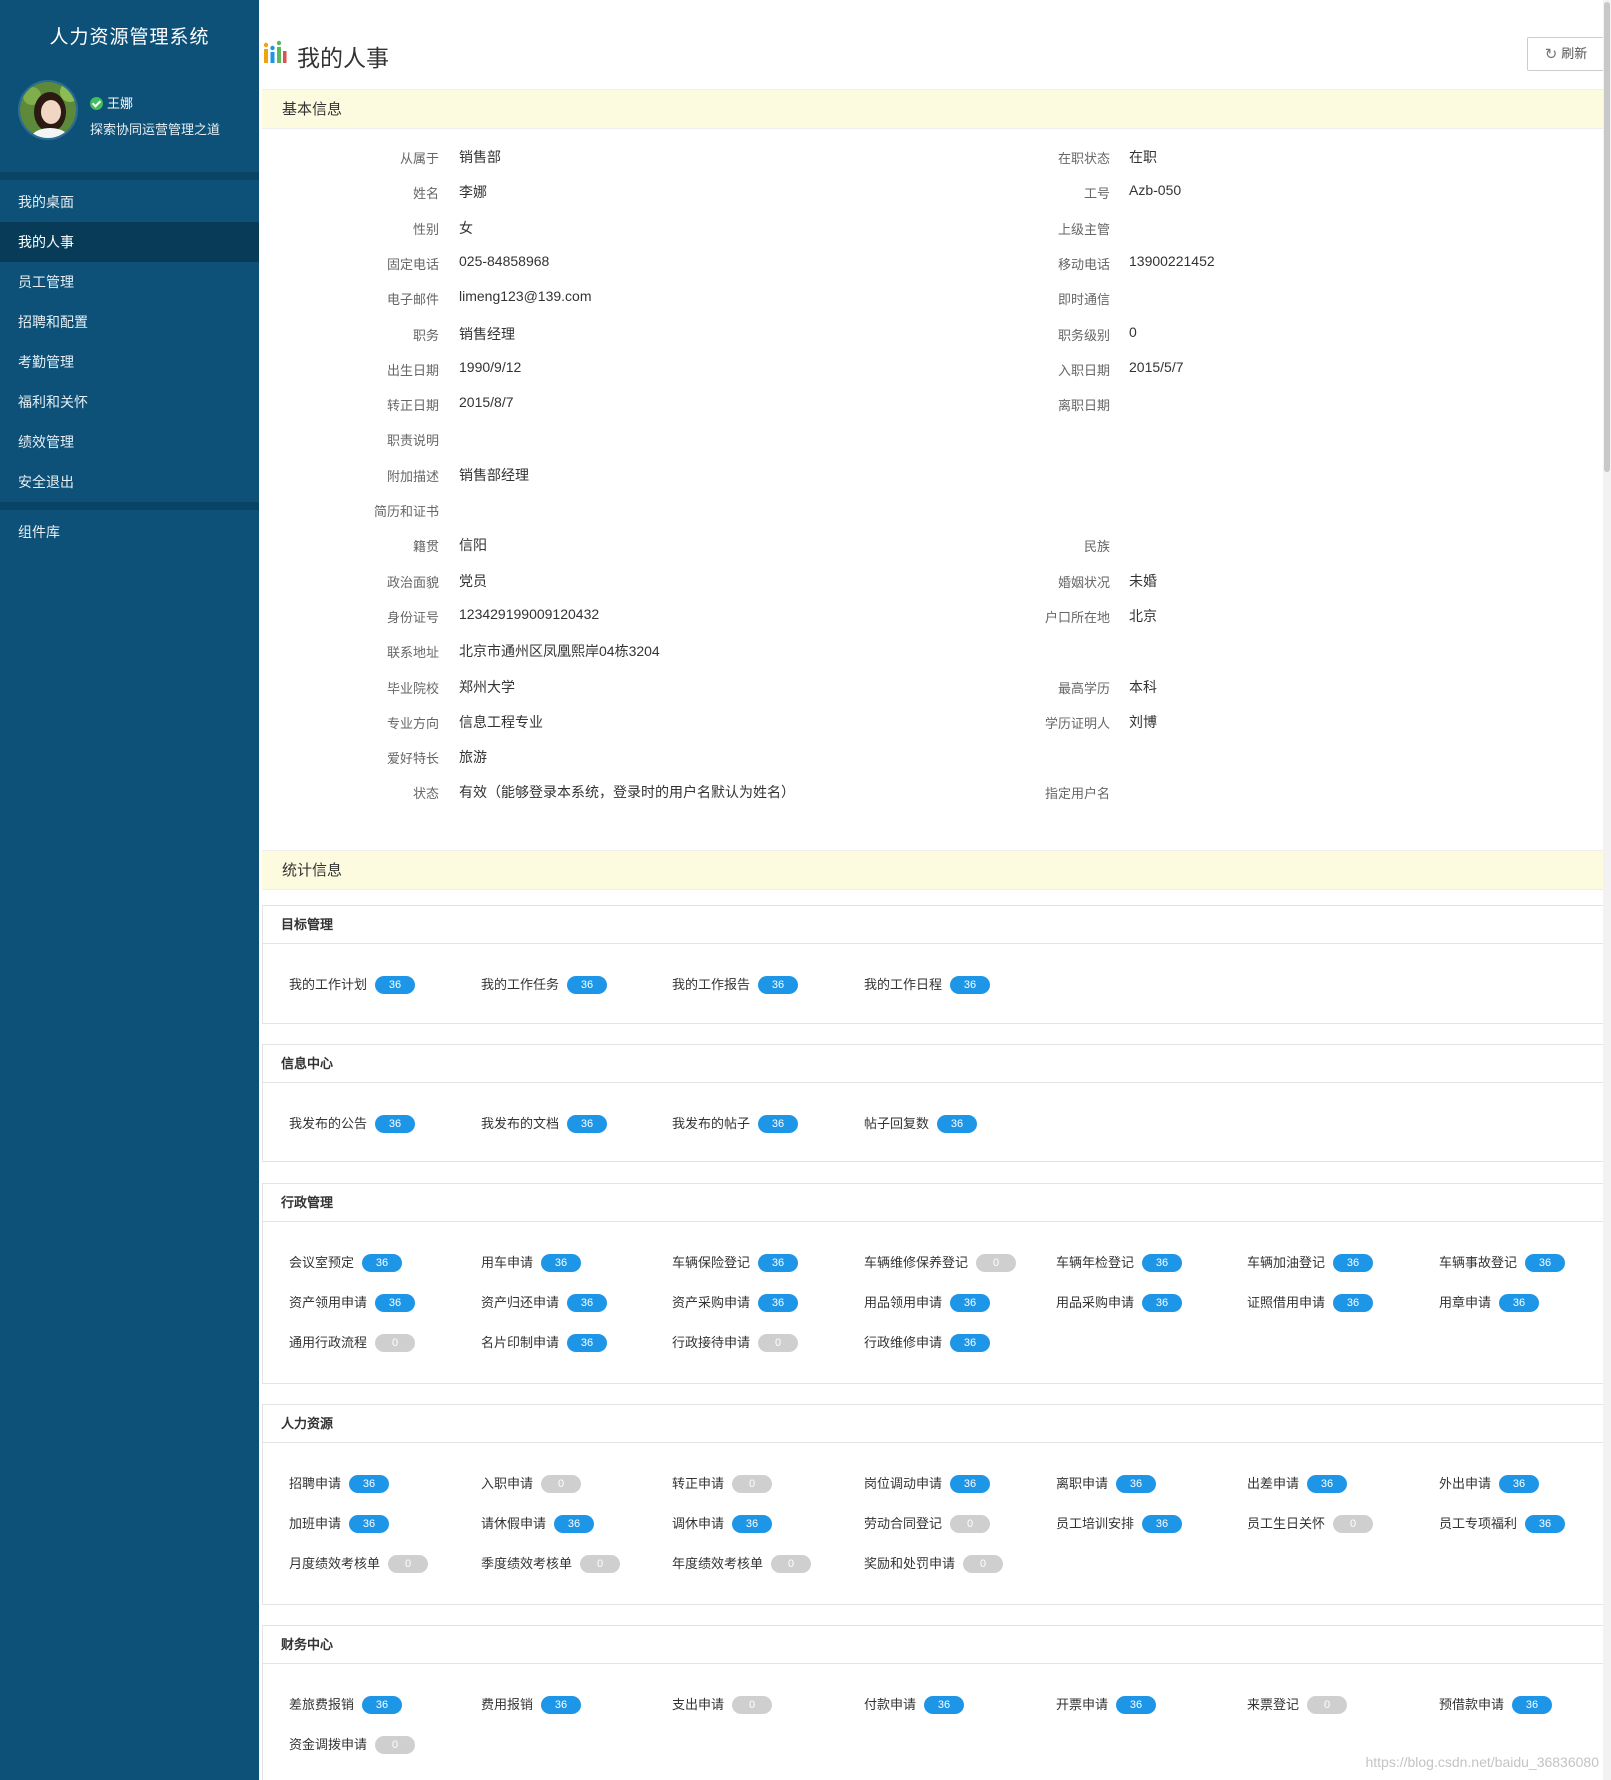 Image resolution: width=1611 pixels, height=1780 pixels. I want to click on stat-label: 行政维修申请, so click(903, 1342).